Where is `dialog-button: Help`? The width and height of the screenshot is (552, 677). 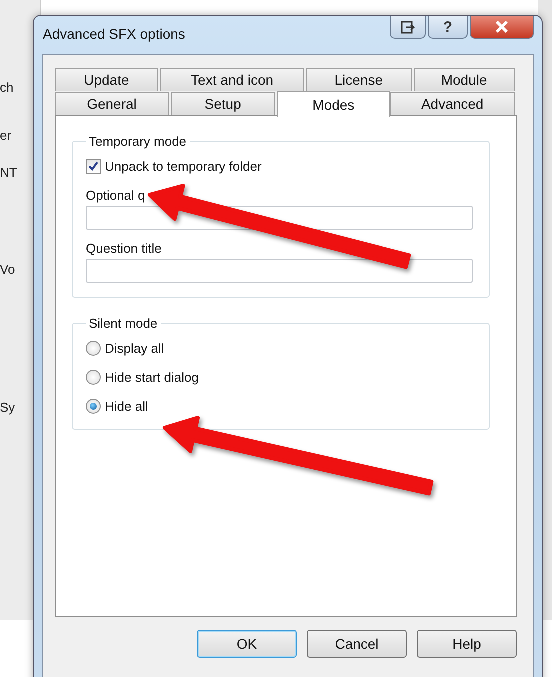 dialog-button: Help is located at coordinates (467, 644).